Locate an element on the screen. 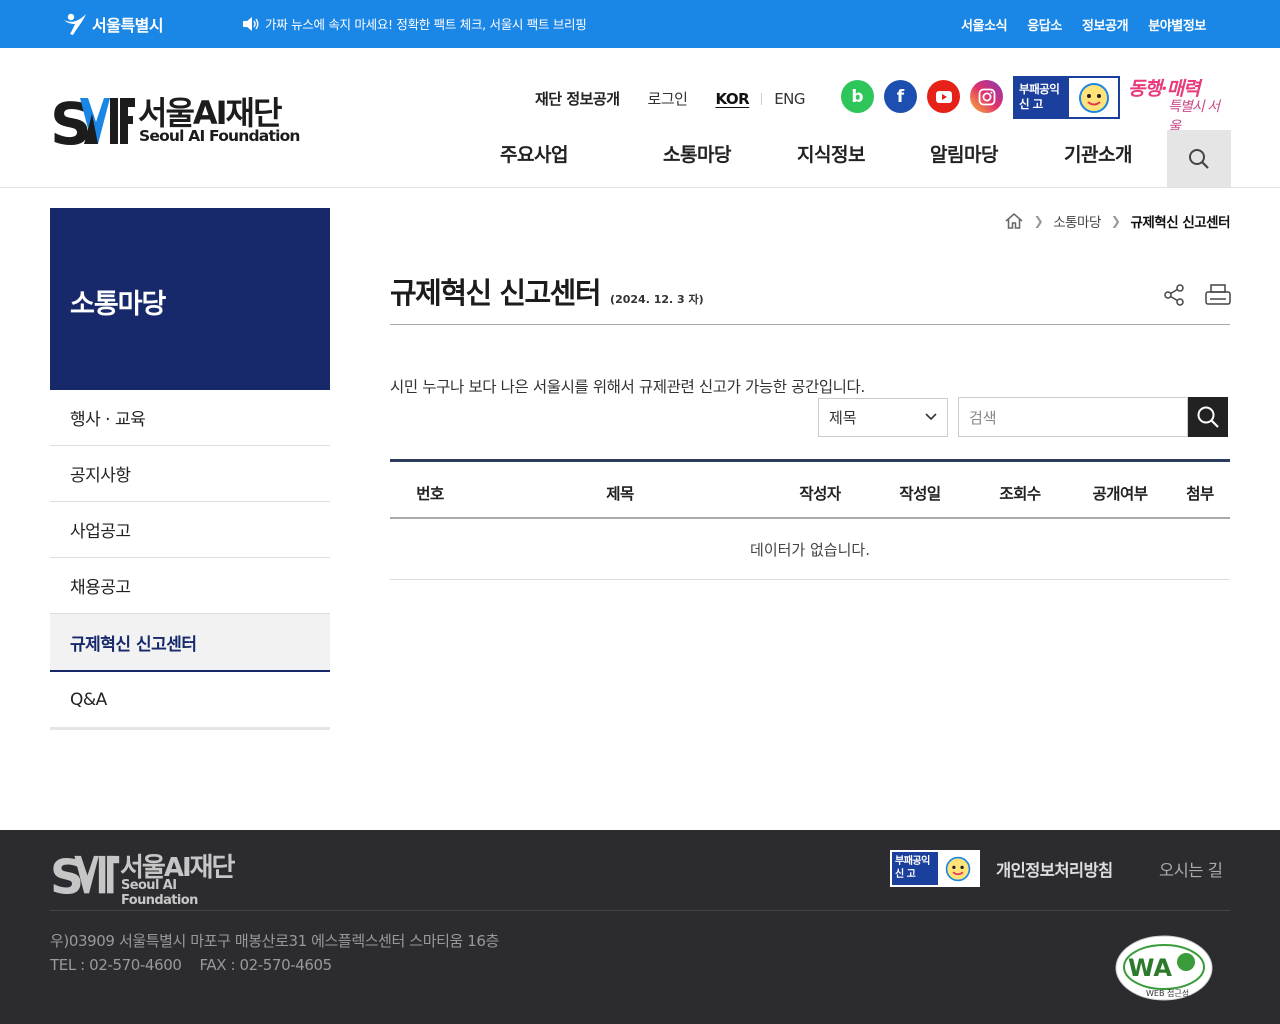 The height and width of the screenshot is (1024, 1280). camera-icon is located at coordinates (986, 96).